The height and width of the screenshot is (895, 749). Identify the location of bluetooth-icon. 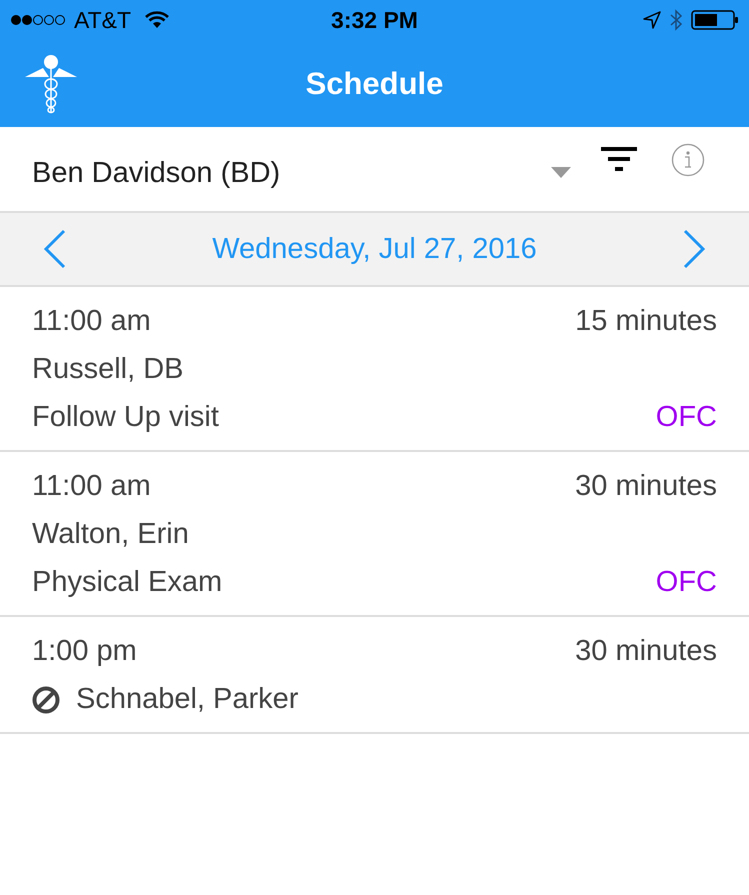
(676, 20).